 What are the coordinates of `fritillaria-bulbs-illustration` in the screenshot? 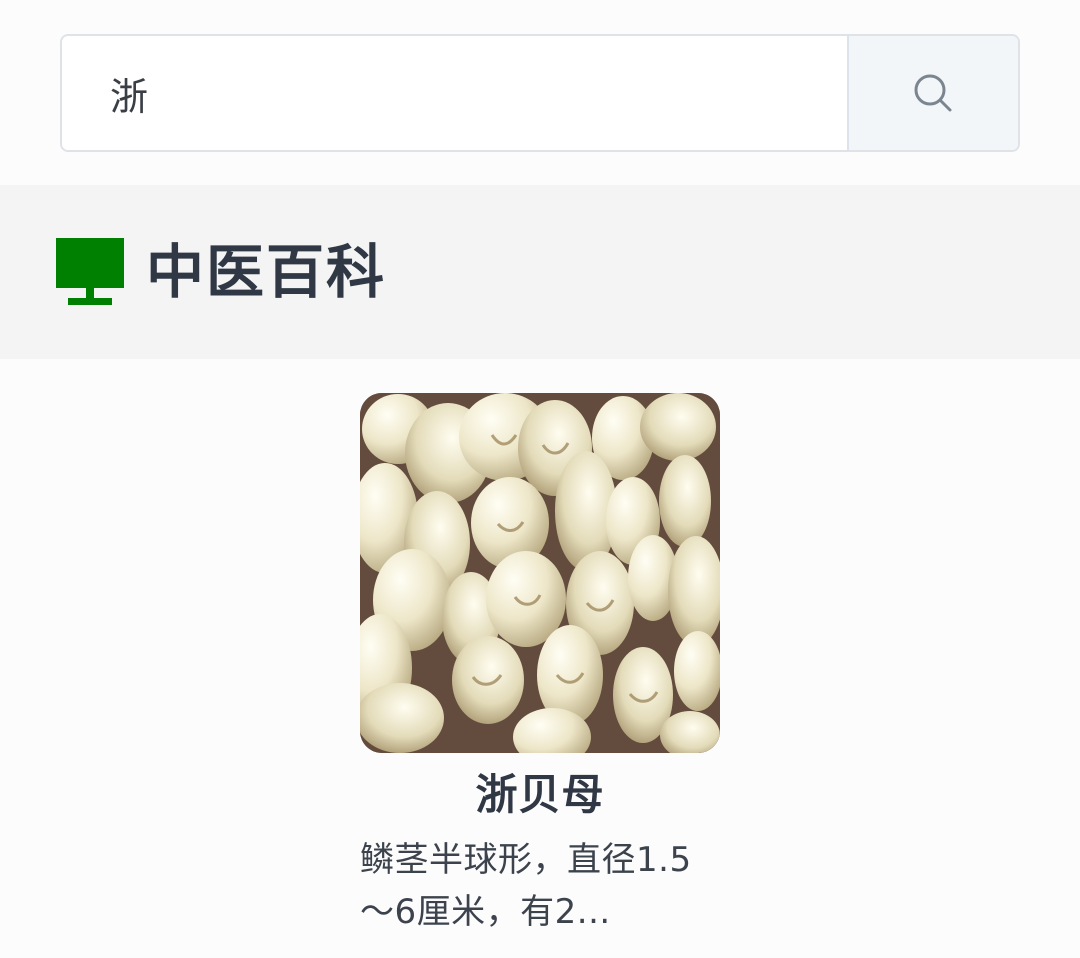 It's located at (540, 573).